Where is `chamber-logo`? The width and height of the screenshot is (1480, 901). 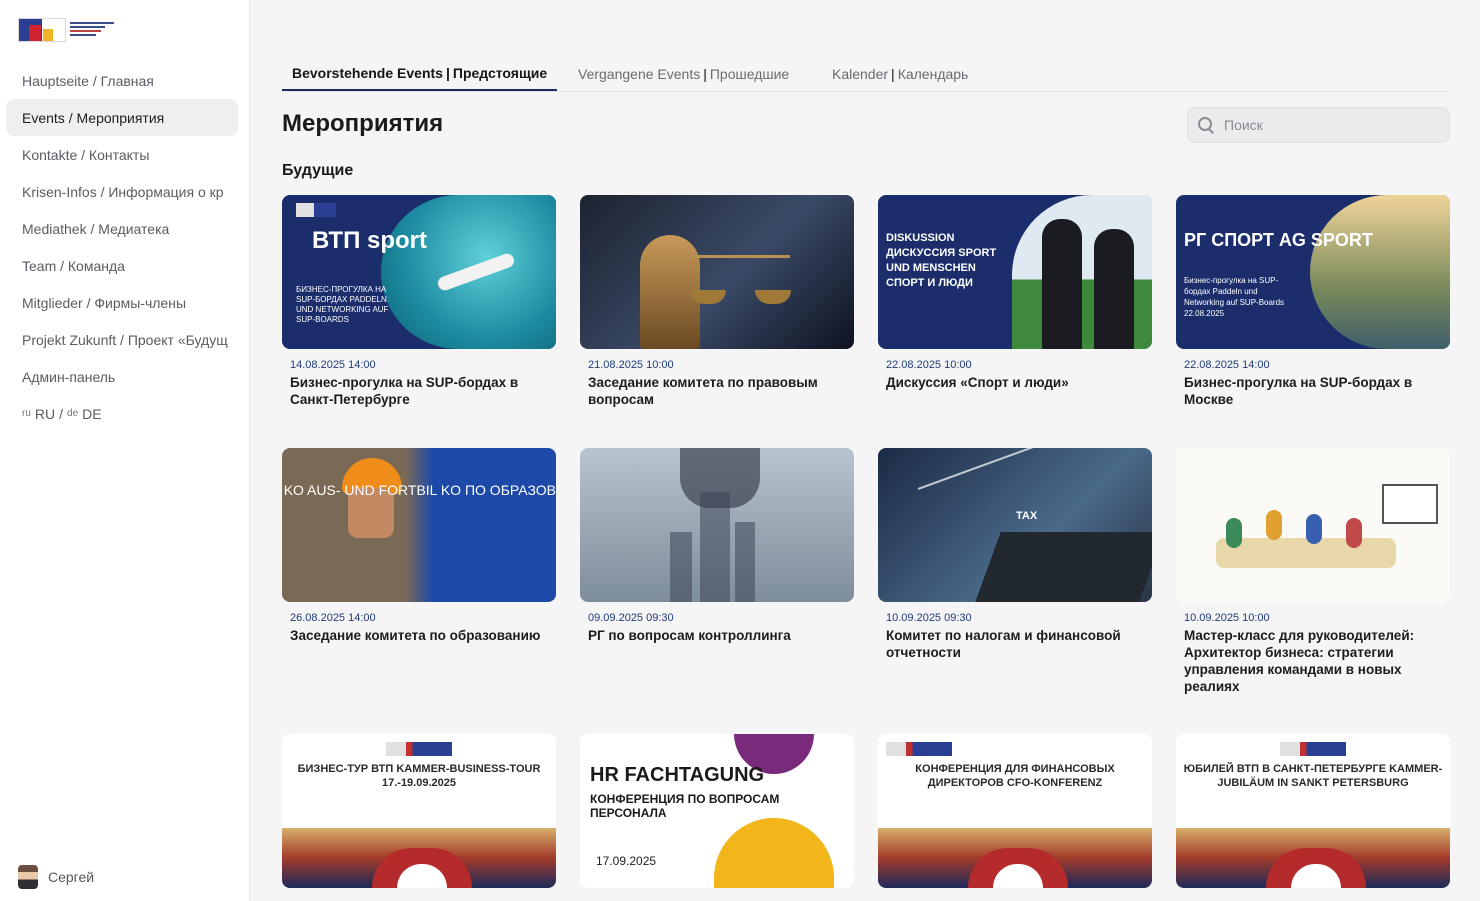
chamber-logo is located at coordinates (66, 30).